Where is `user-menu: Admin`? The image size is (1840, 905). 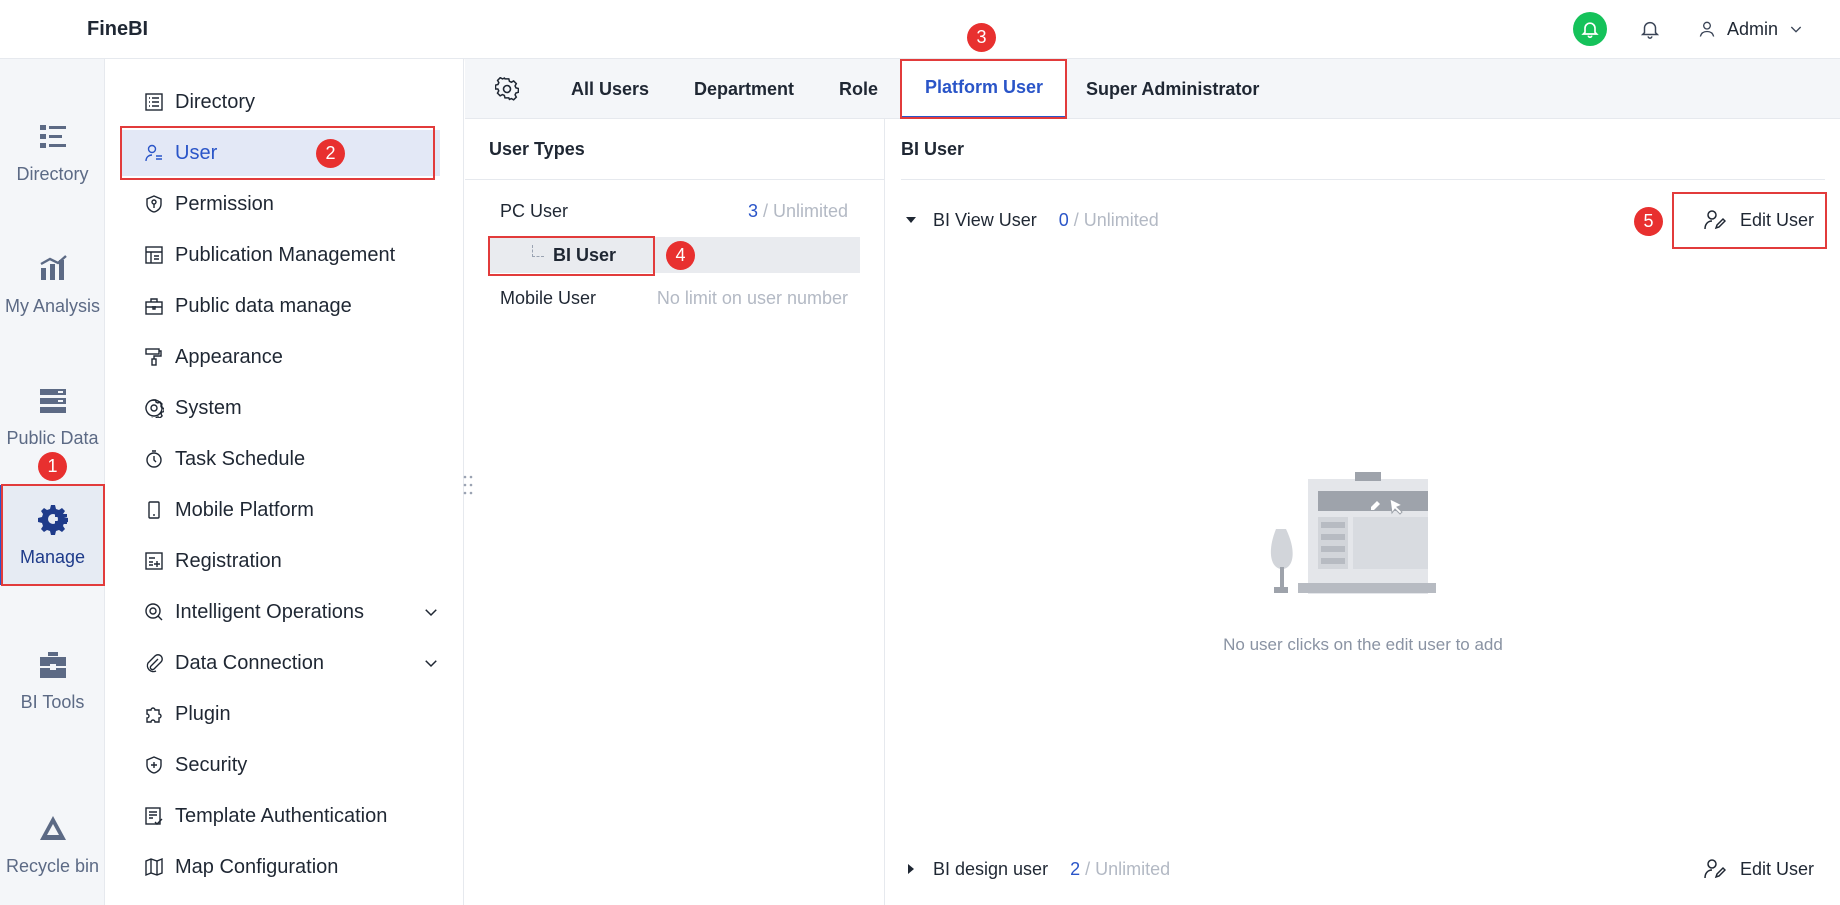
user-menu: Admin is located at coordinates (1750, 29).